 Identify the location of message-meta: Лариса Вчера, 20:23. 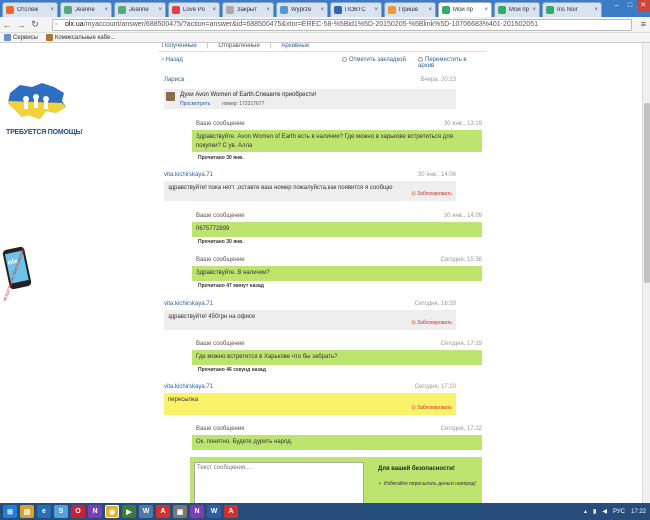
(310, 81).